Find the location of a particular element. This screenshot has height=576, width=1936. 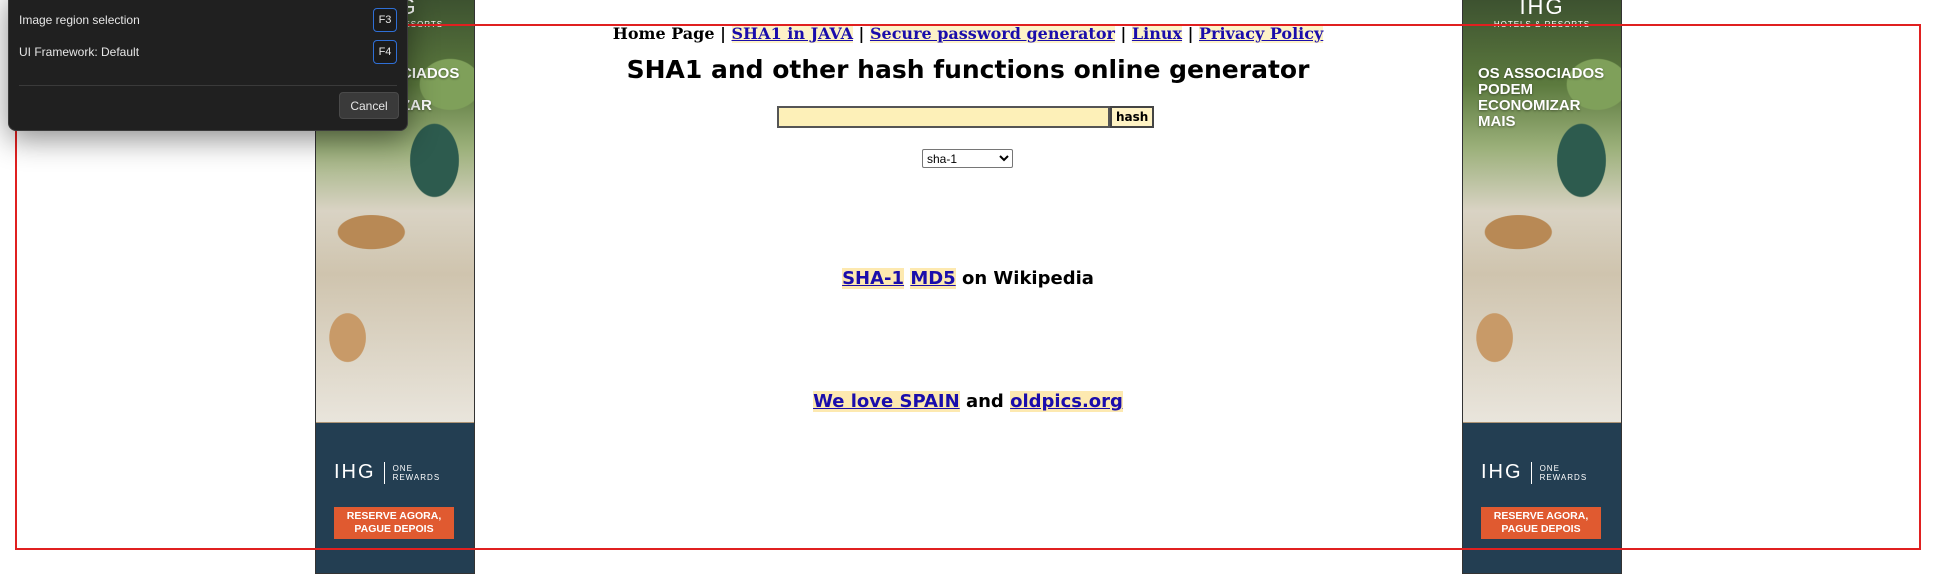

link-we-love-spain: We love SPAIN is located at coordinates (886, 401).